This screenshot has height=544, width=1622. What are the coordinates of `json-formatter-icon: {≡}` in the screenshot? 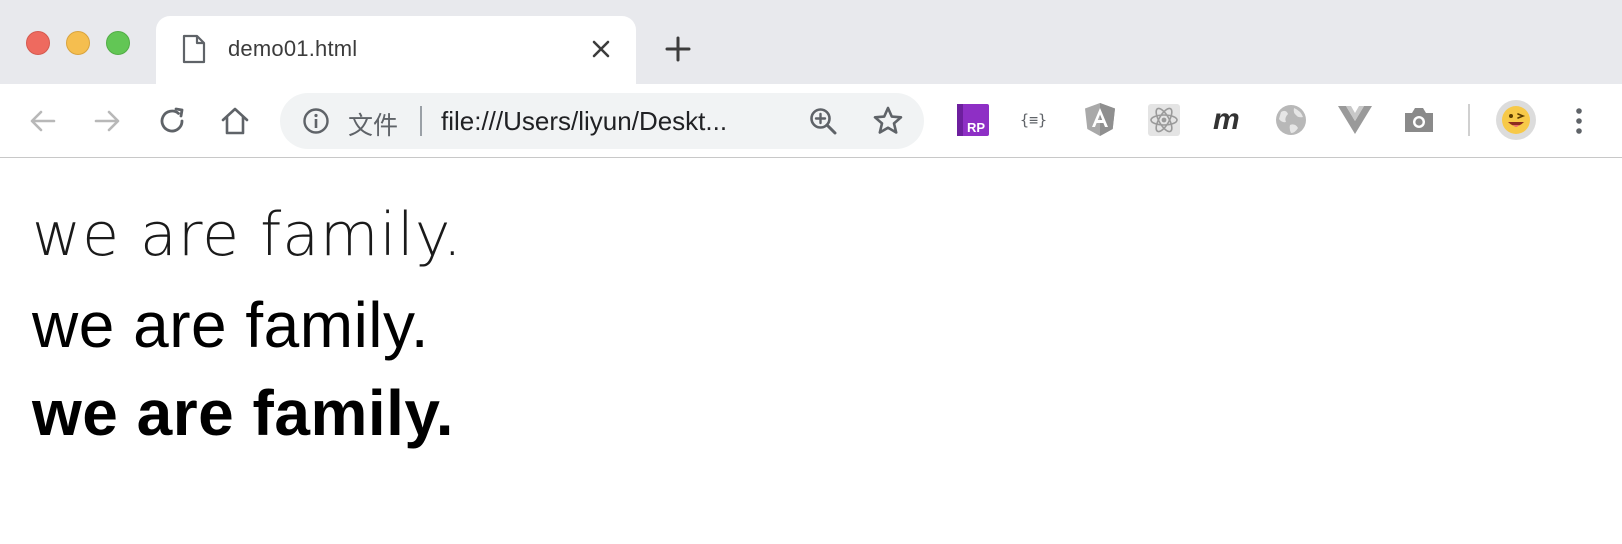 It's located at (1036, 120).